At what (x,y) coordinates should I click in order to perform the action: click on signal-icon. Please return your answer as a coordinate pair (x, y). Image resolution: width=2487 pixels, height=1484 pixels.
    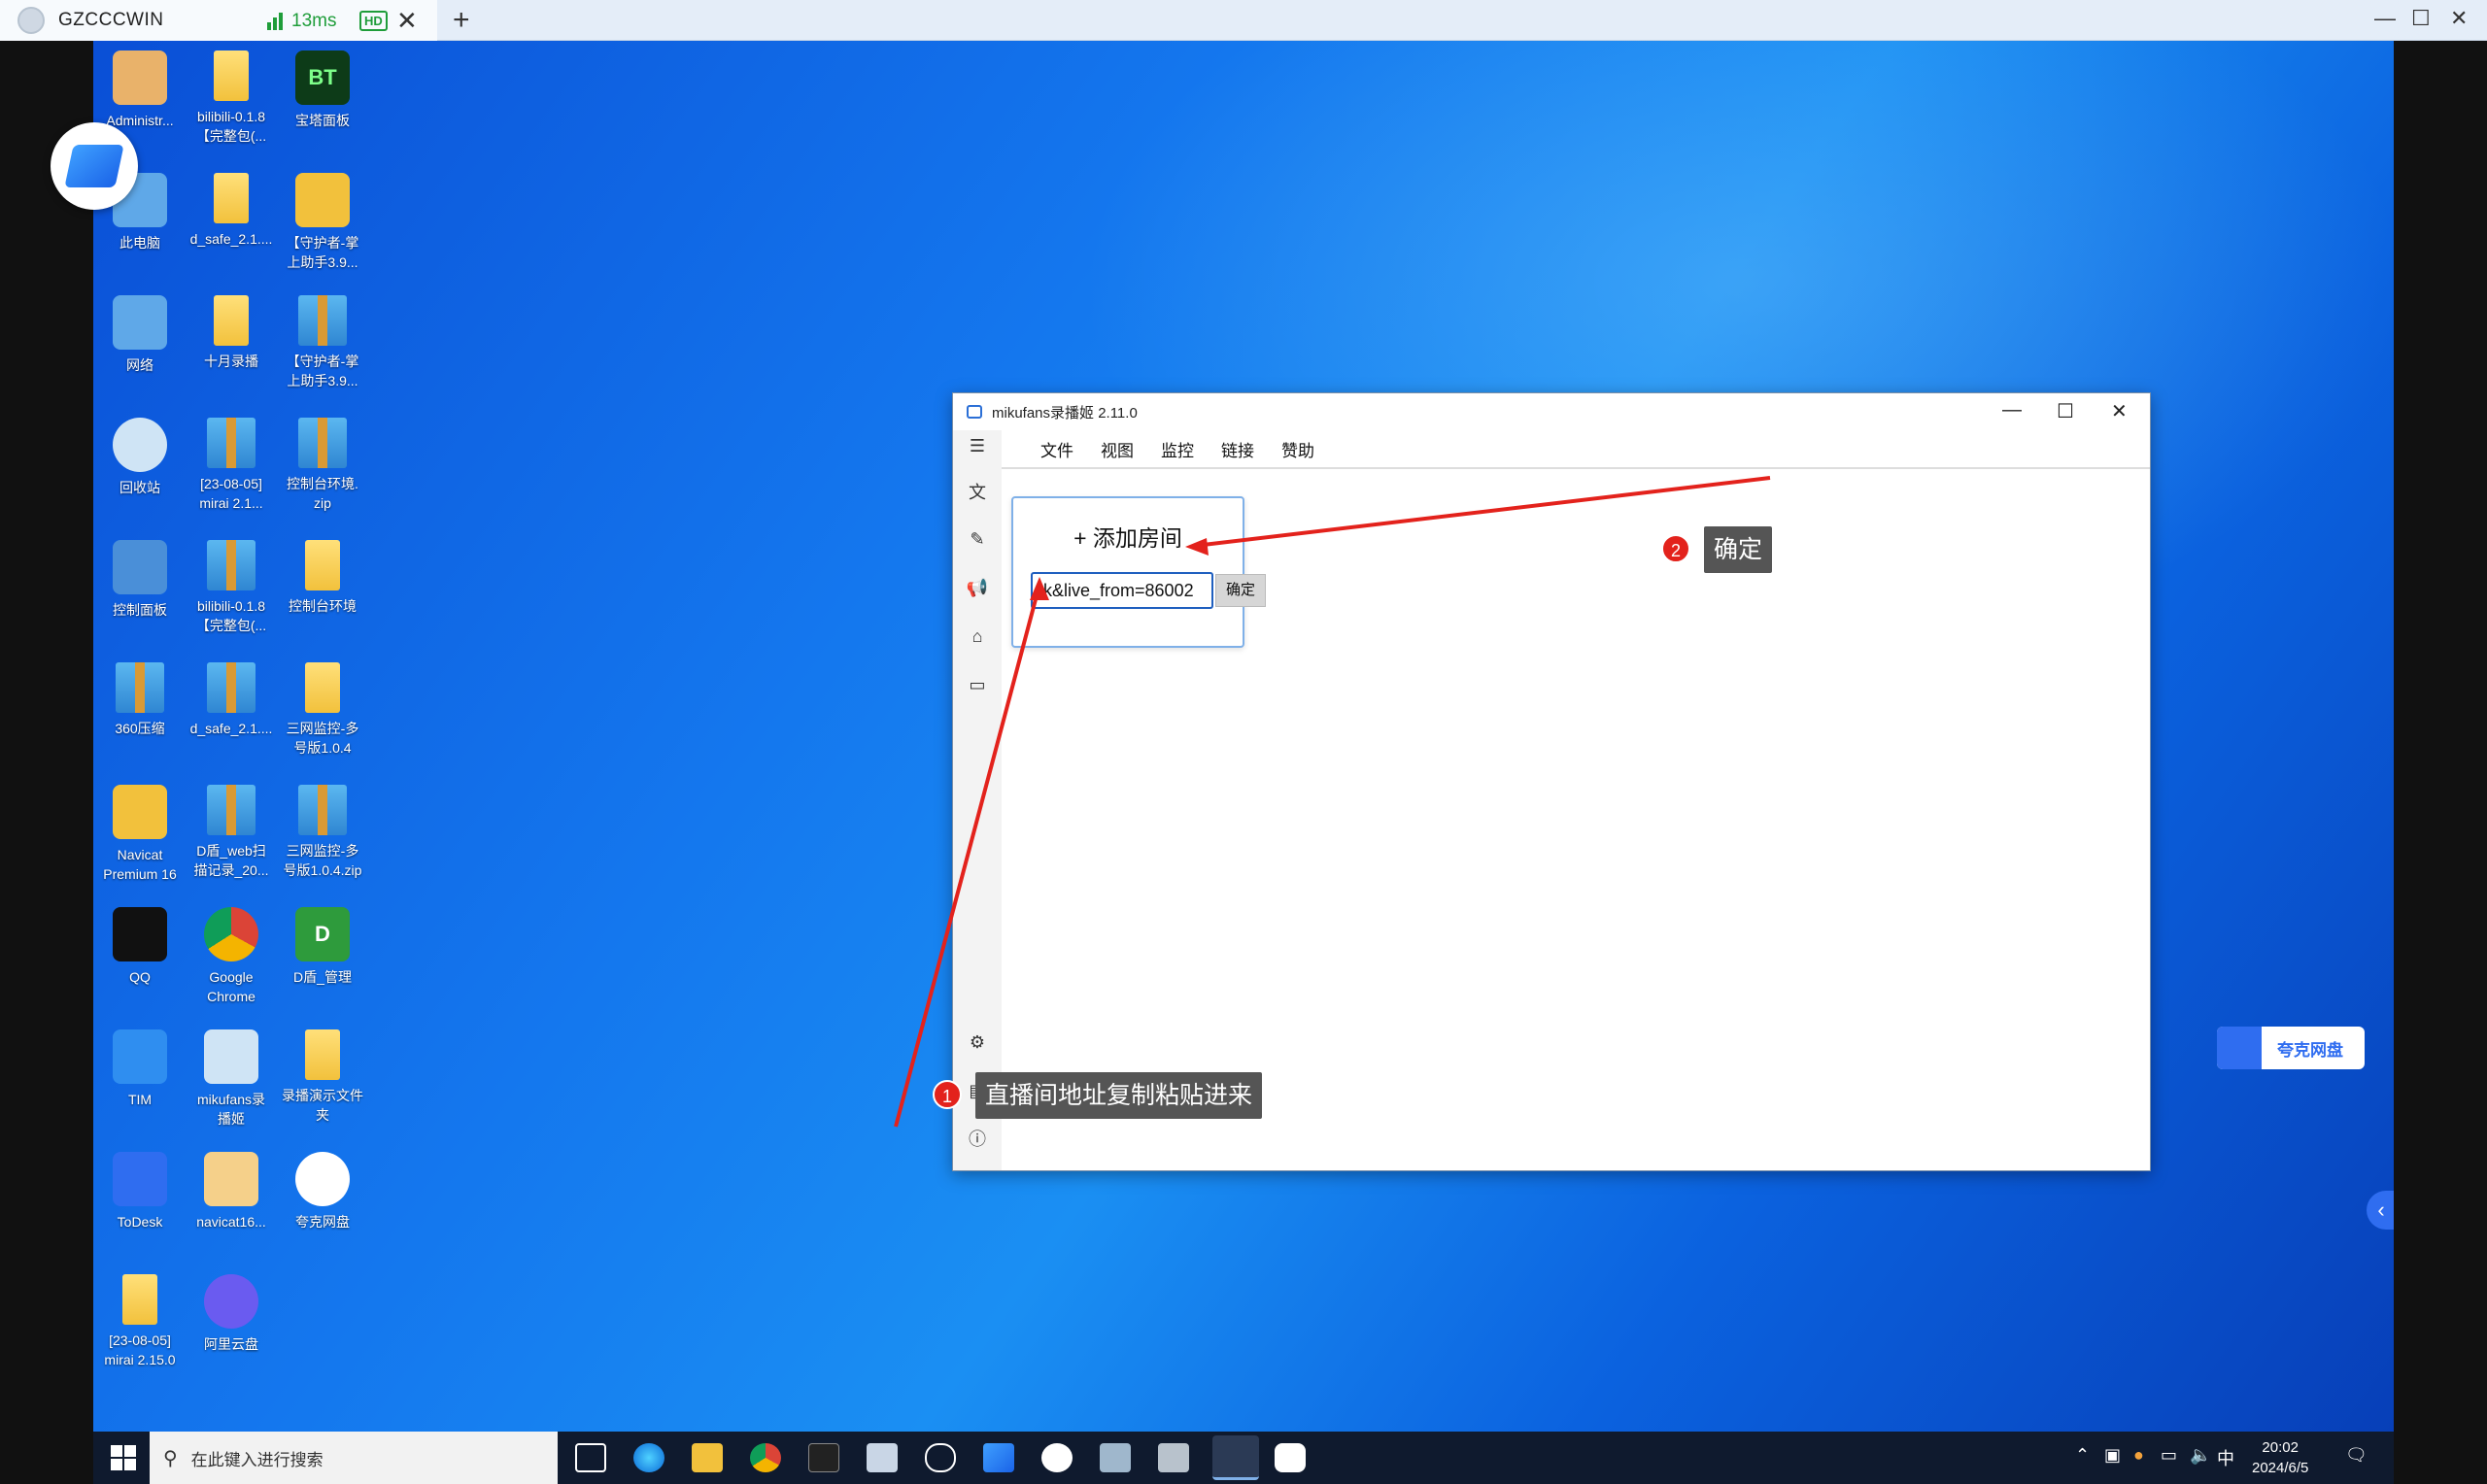
    Looking at the image, I should click on (275, 21).